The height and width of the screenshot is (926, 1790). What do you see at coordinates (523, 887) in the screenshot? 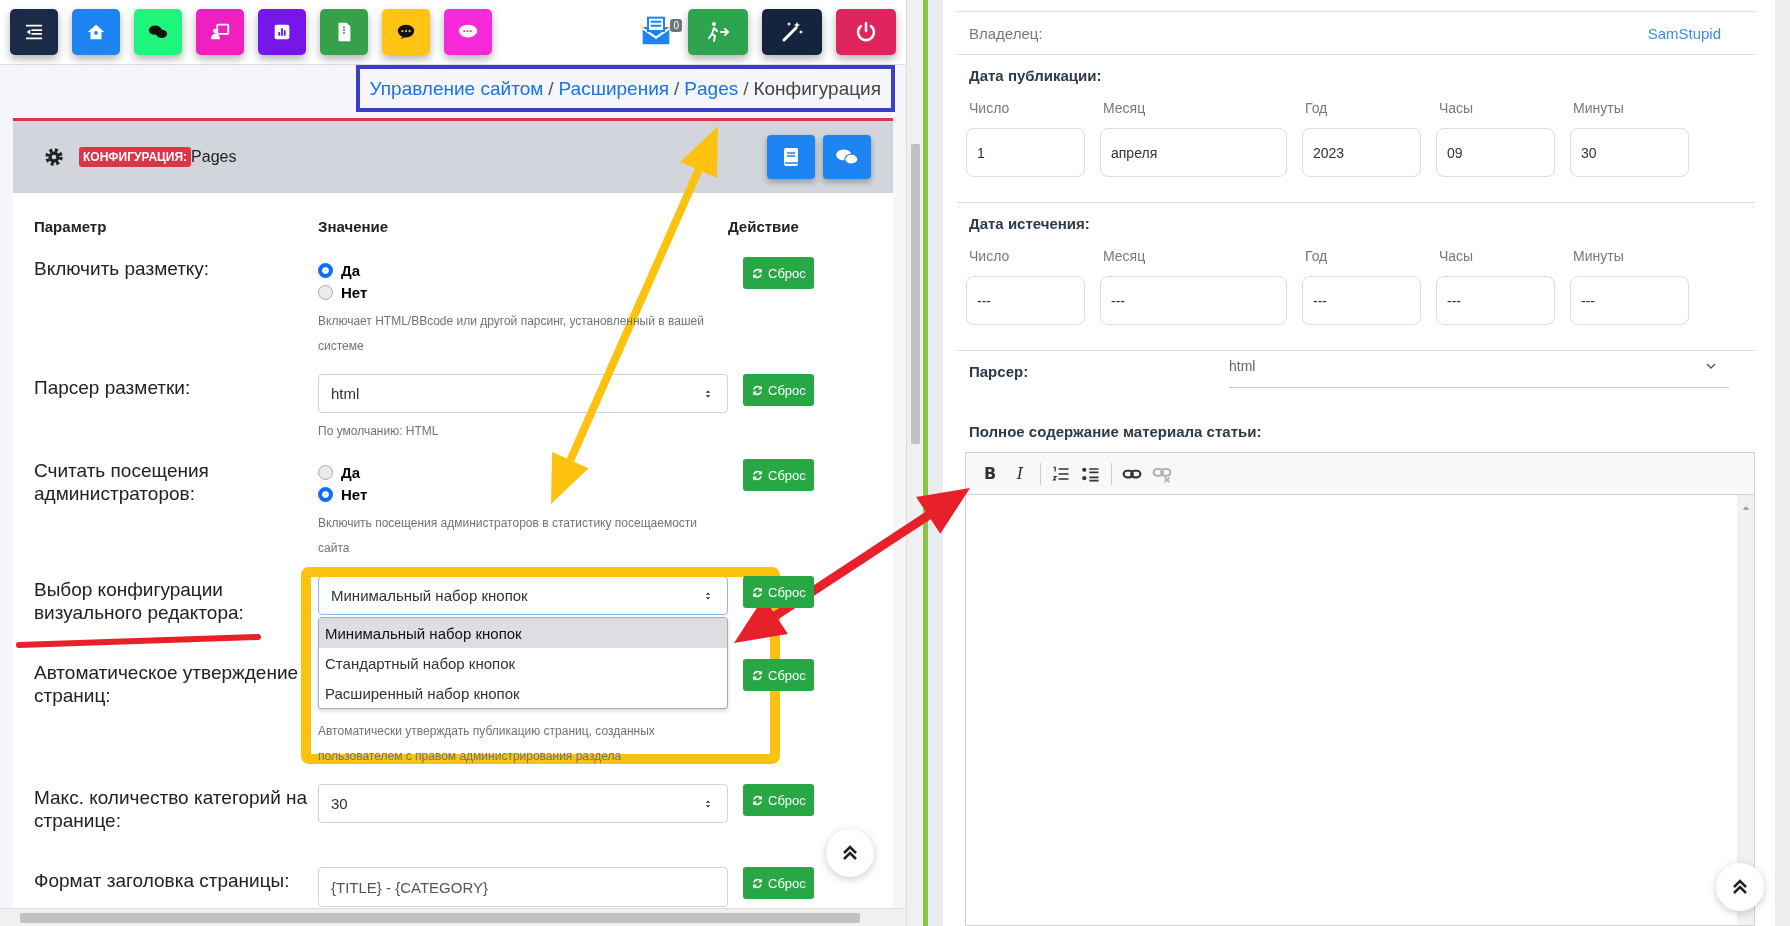
I see `text-input: {TITLE} - {CATEGORY}` at bounding box center [523, 887].